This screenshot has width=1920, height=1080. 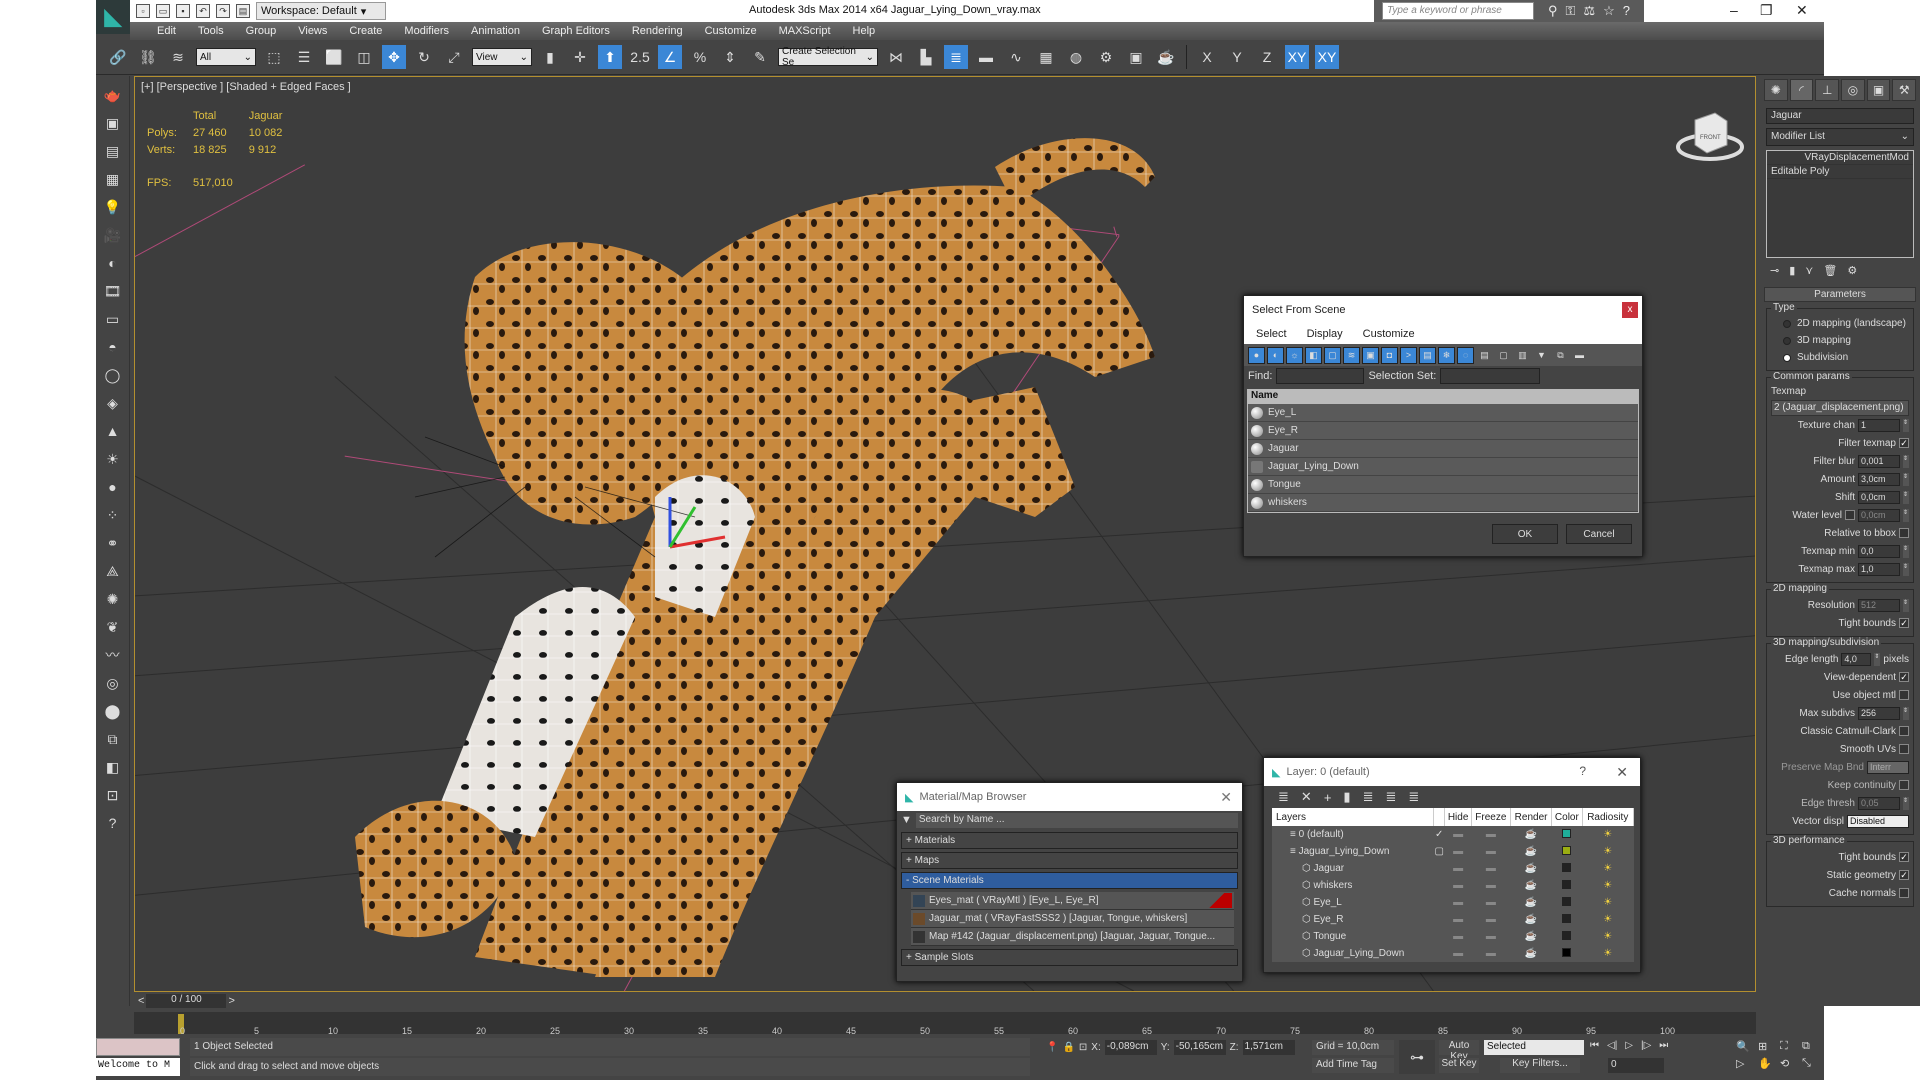 What do you see at coordinates (1453, 885) in the screenshot?
I see `layer-row: ⬡ whiskers ▬ ▬ ☕ ☀` at bounding box center [1453, 885].